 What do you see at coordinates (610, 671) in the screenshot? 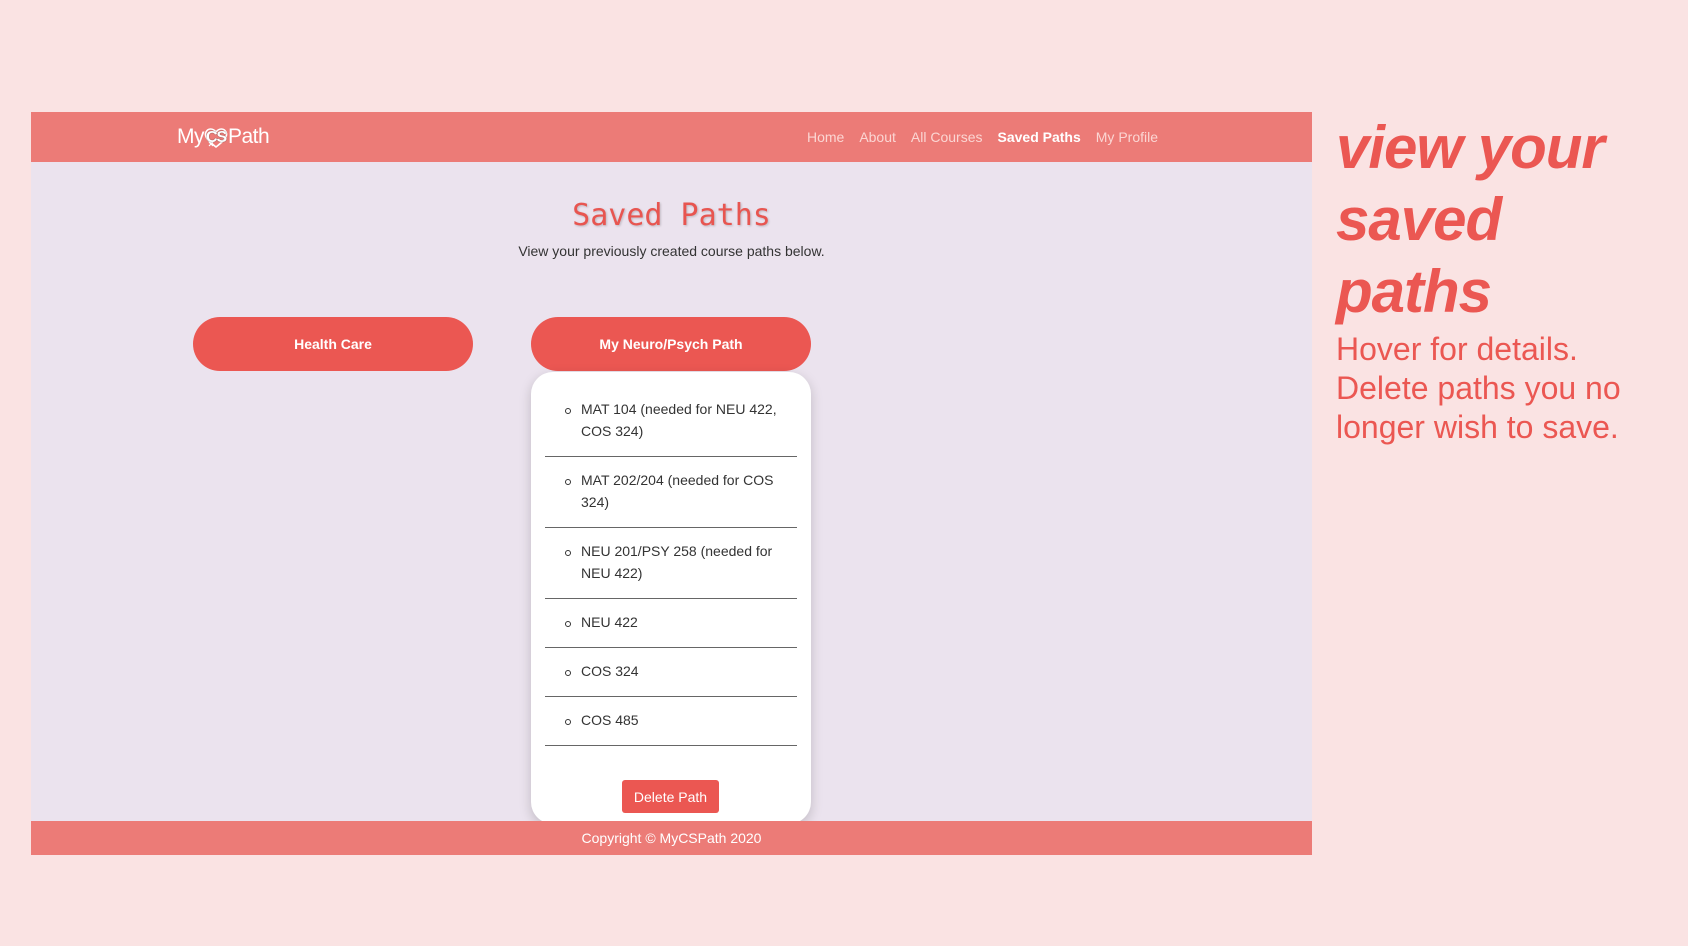
I see `course-label: COS 324` at bounding box center [610, 671].